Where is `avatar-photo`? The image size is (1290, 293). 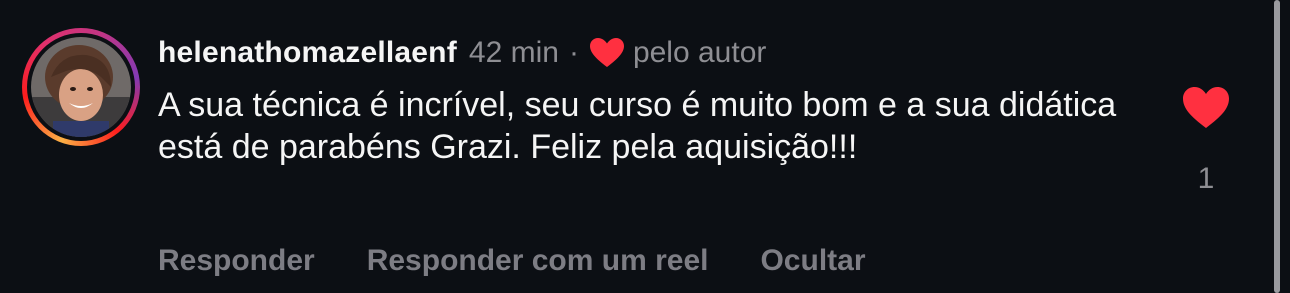 avatar-photo is located at coordinates (81, 87).